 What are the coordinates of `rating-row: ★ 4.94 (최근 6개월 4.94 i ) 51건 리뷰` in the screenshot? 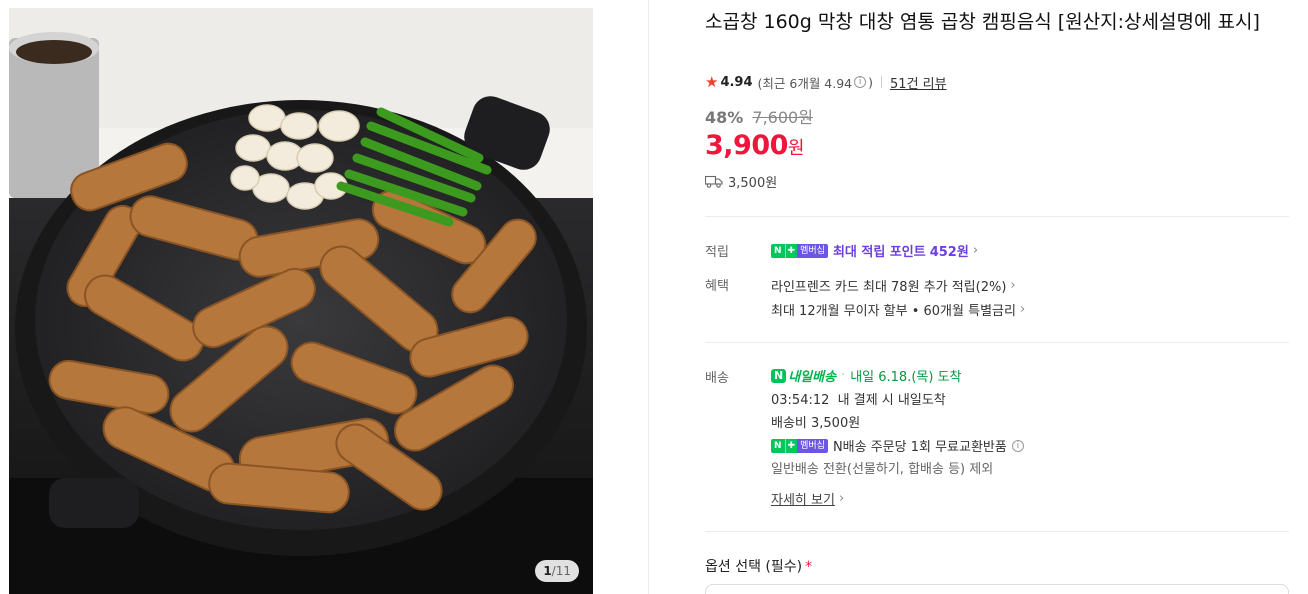 It's located at (826, 82).